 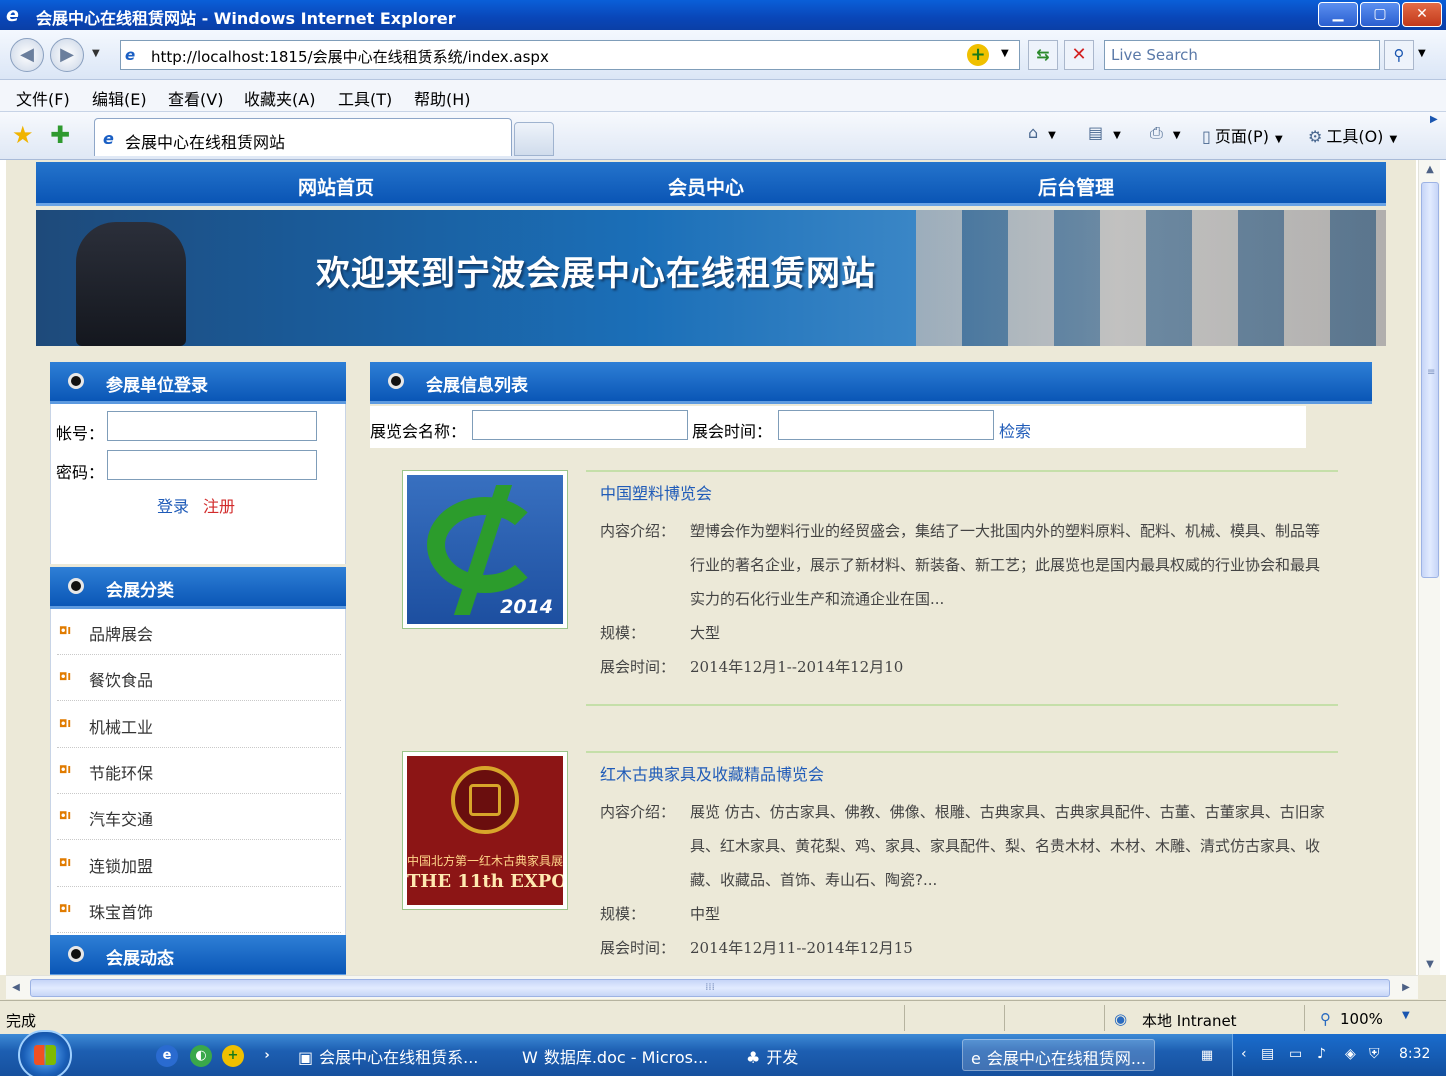 I want to click on category-item: ◘Ι 节能环保, so click(x=199, y=771).